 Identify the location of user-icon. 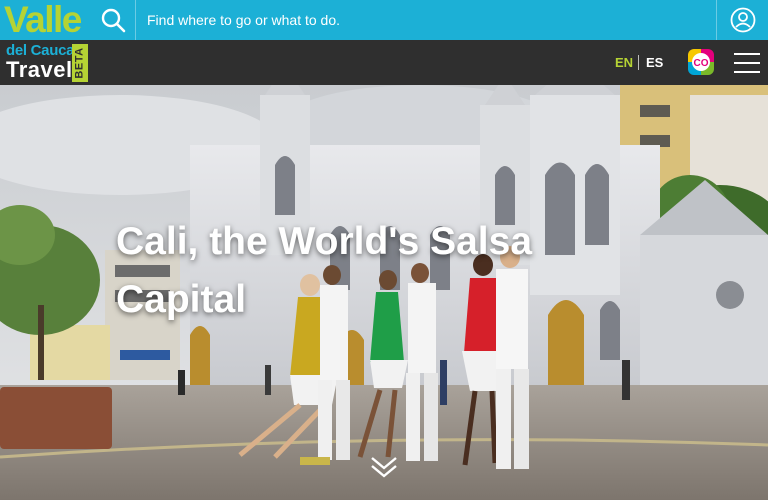
(742, 20).